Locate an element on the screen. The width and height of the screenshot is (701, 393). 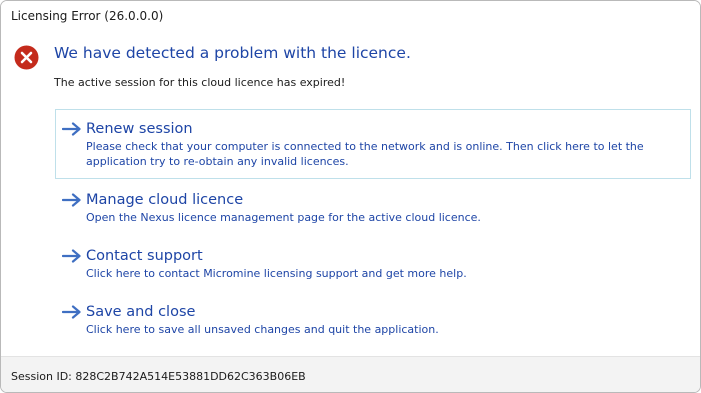
error-x-icon is located at coordinates (26, 57).